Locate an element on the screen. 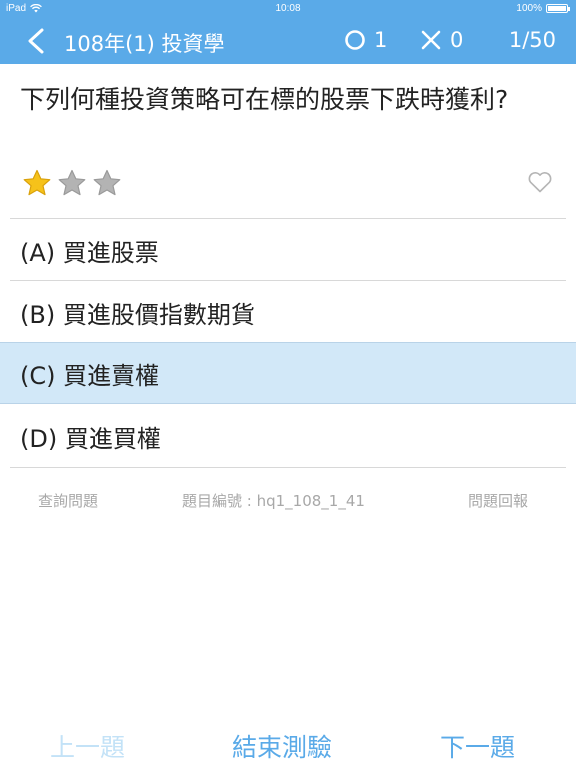  battery-icon is located at coordinates (558, 8).